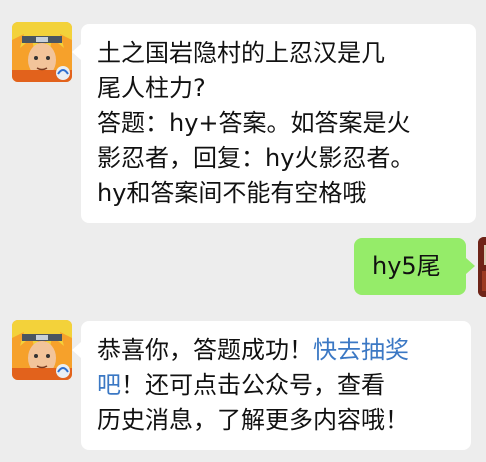 Image resolution: width=486 pixels, height=462 pixels. What do you see at coordinates (241, 53) in the screenshot?
I see `message-line: 土之国岩隐村的上忍汉是几` at bounding box center [241, 53].